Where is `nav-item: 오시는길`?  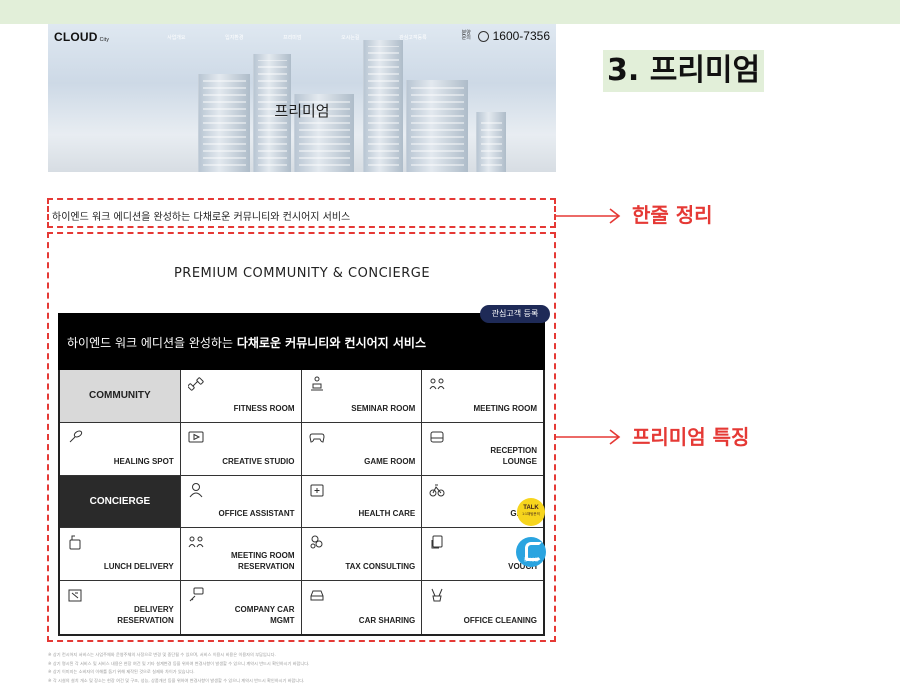
nav-item: 오시는길 is located at coordinates (370, 37).